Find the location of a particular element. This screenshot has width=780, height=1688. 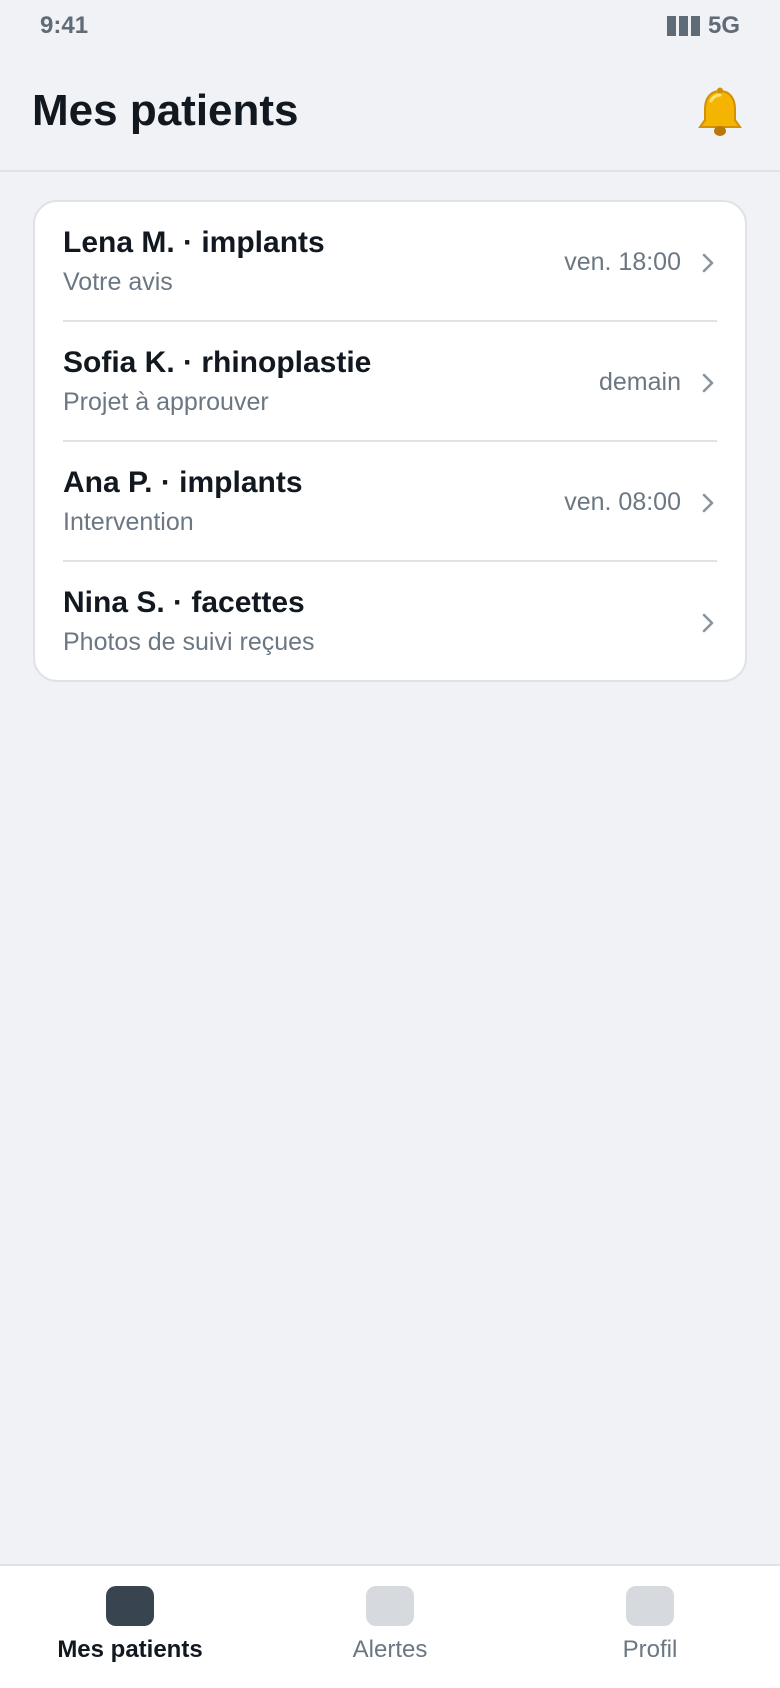

tab-alertes: Alertes is located at coordinates (390, 1627).